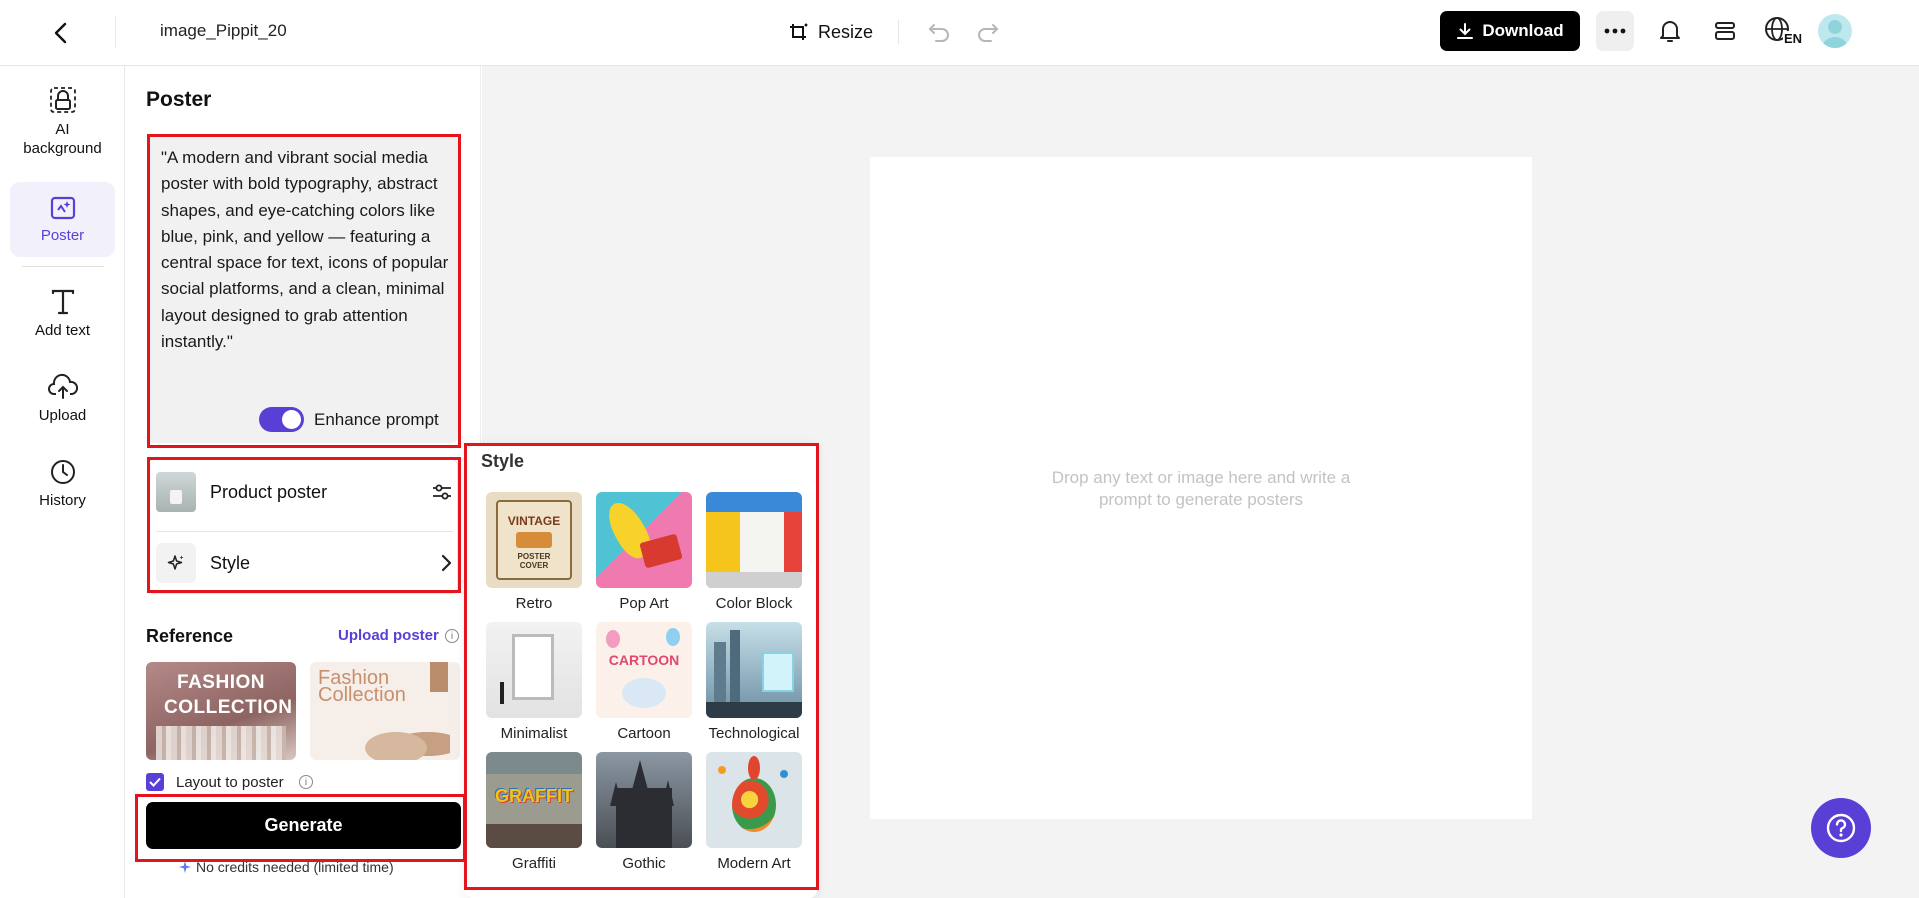 Image resolution: width=1919 pixels, height=898 pixels. Describe the element at coordinates (385, 711) in the screenshot. I see `reference-thumbnail-2: Fashion Collection` at that location.